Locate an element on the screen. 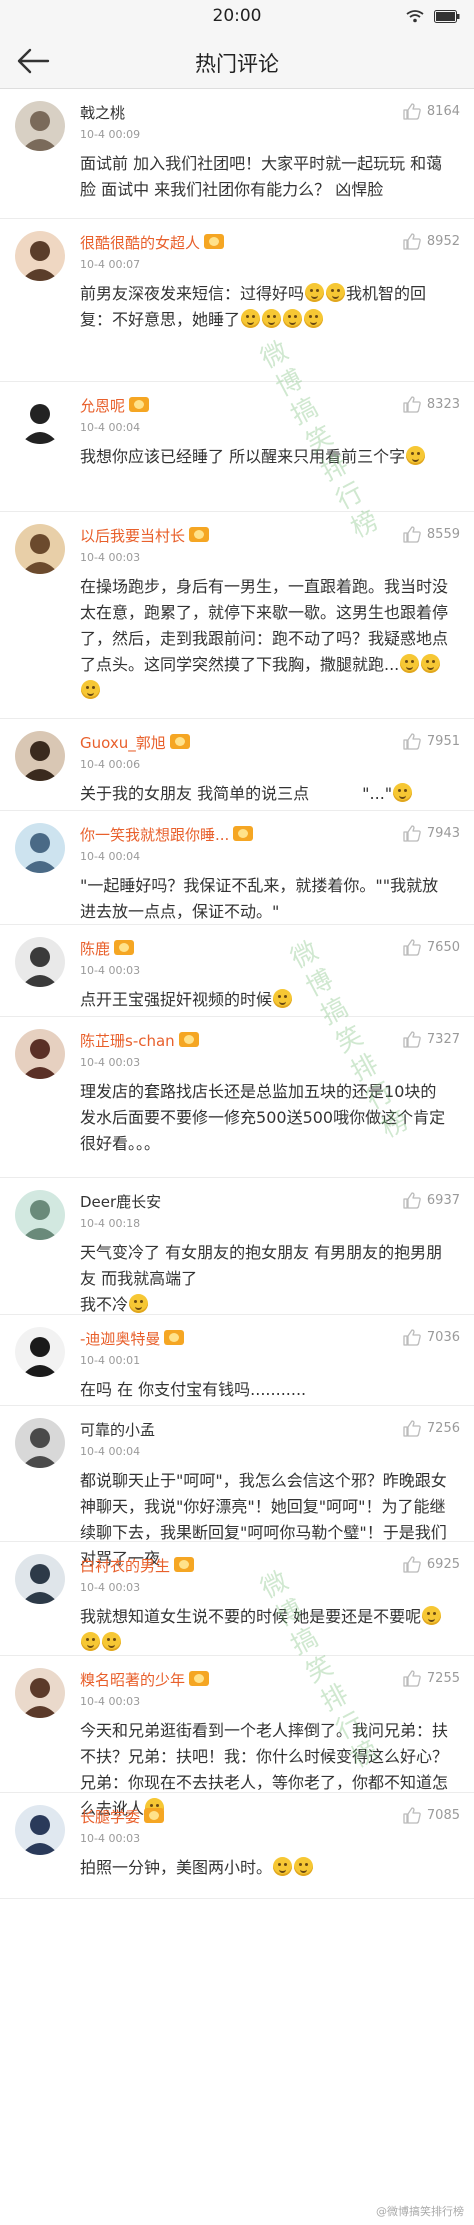  username: -迪迦奥特曼 is located at coordinates (132, 1338).